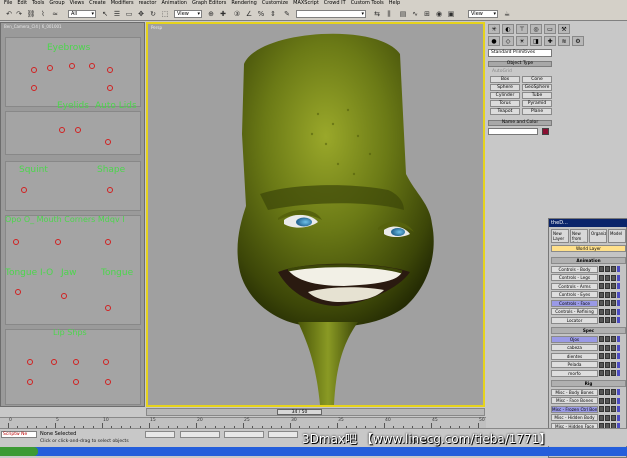 Image resolution: width=627 pixels, height=458 pixels. What do you see at coordinates (43, 14) in the screenshot?
I see `unlink-icon: ⌇` at bounding box center [43, 14].